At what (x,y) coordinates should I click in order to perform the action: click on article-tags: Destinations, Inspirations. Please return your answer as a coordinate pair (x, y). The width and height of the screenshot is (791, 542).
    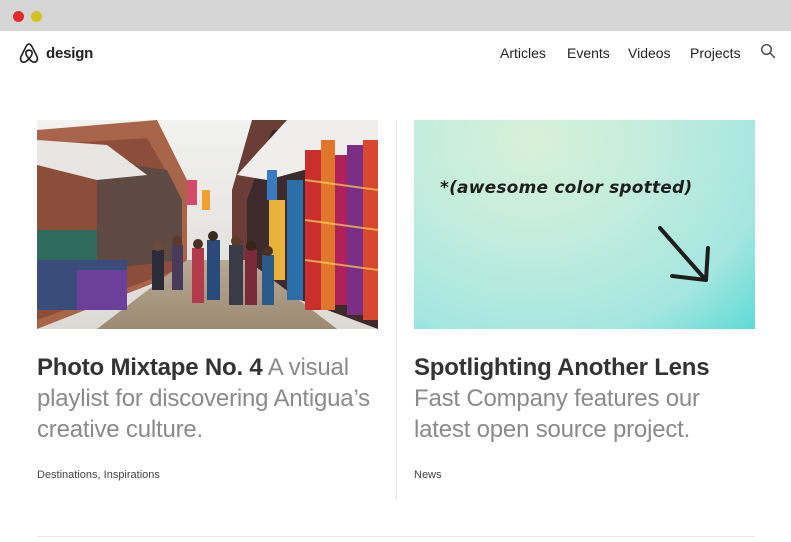
    Looking at the image, I should click on (98, 475).